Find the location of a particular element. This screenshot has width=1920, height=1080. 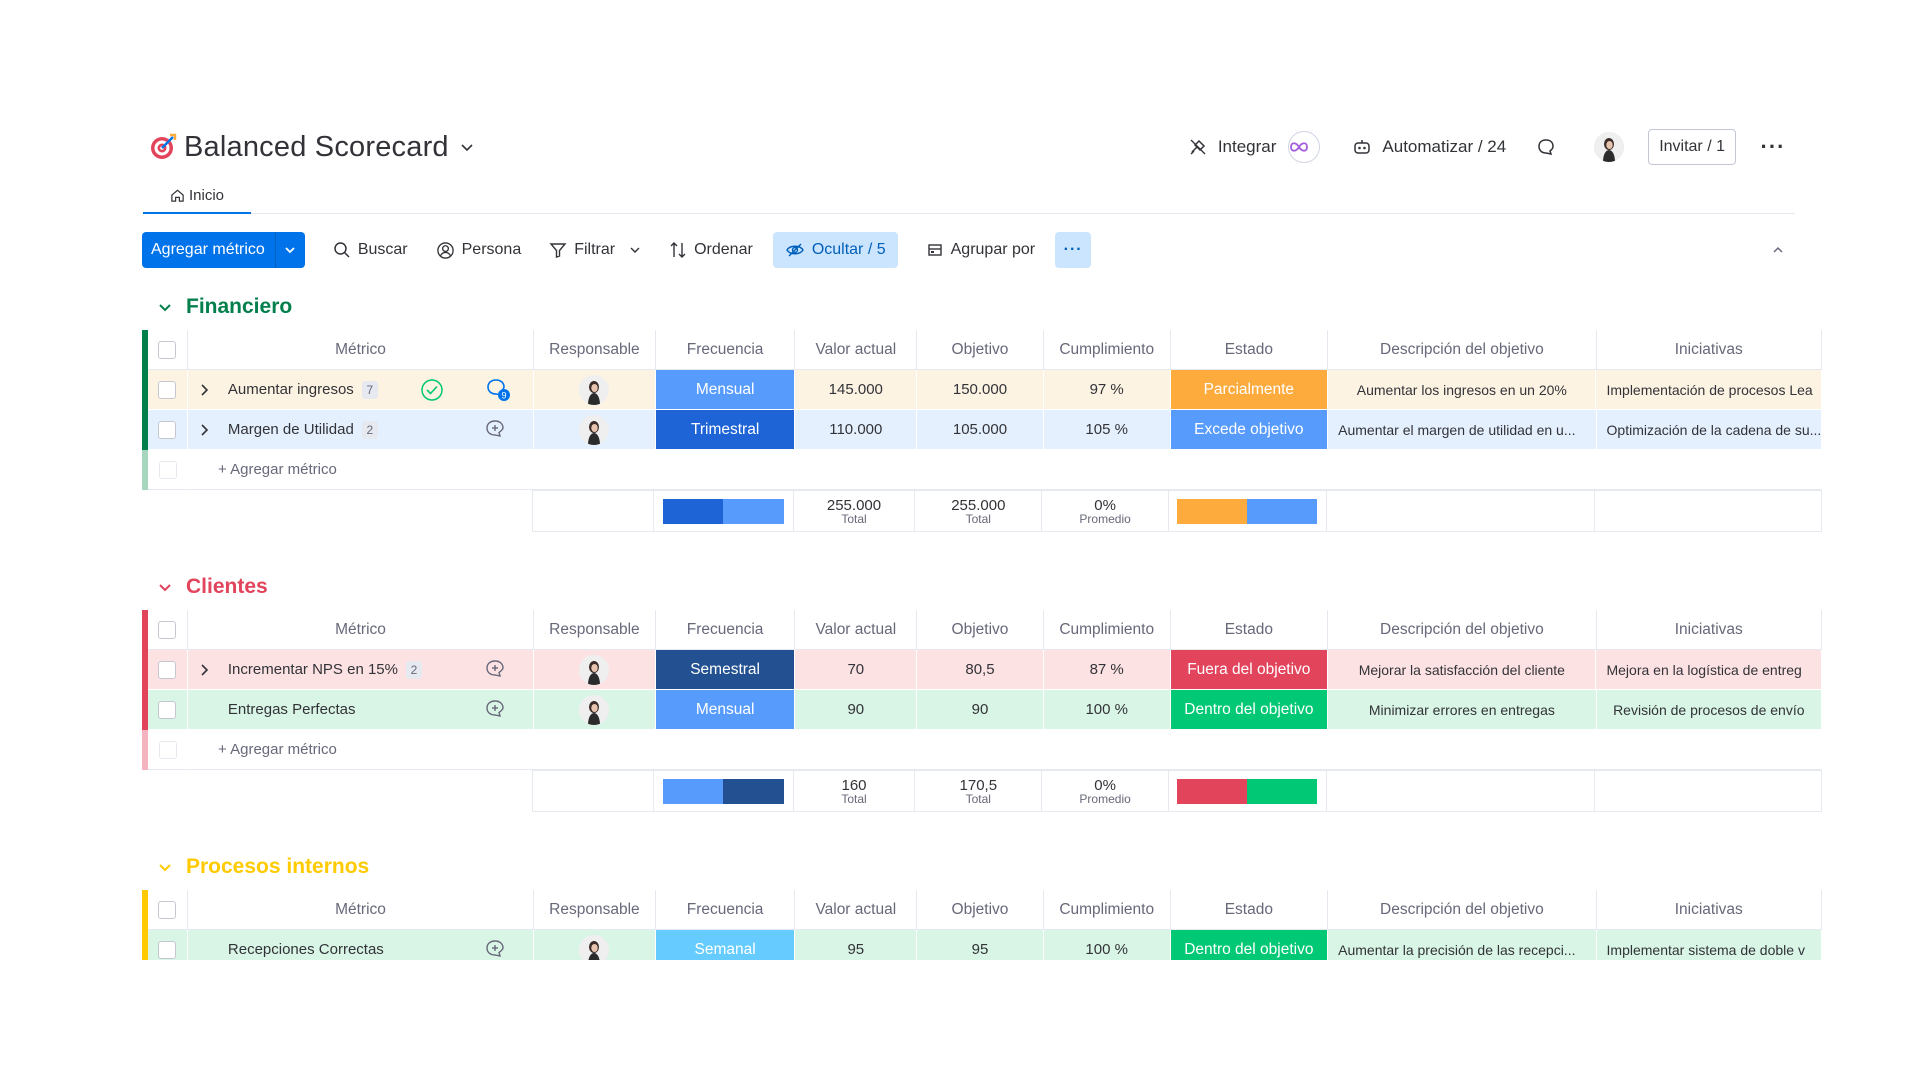

group-title: Financiero is located at coordinates (225, 307).